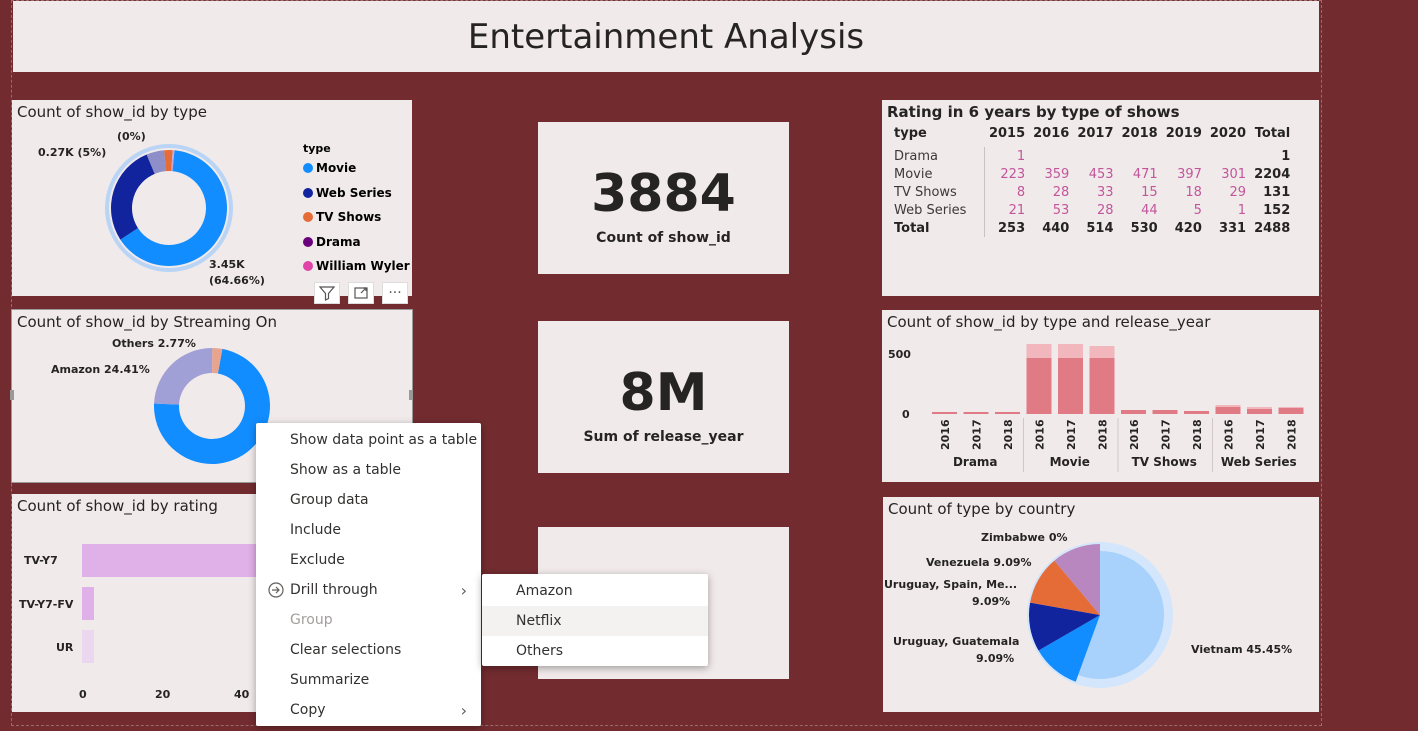 This screenshot has width=1418, height=731. What do you see at coordinates (356, 266) in the screenshot?
I see `legend-item-william-wyler: William Wyler` at bounding box center [356, 266].